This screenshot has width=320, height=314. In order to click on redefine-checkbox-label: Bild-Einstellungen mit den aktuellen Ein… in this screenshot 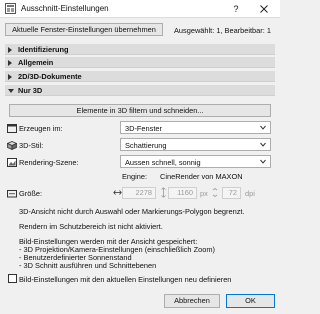, I will do `click(125, 279)`.